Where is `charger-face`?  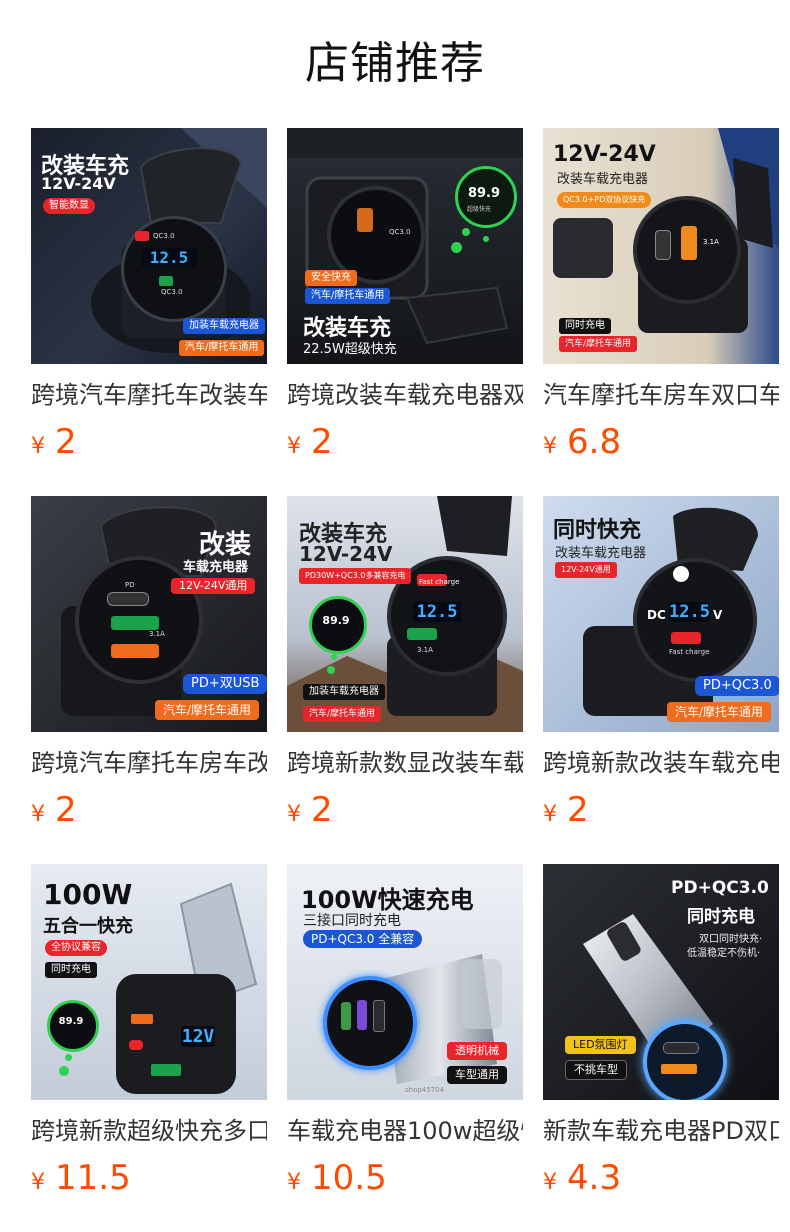
charger-face is located at coordinates (370, 1023).